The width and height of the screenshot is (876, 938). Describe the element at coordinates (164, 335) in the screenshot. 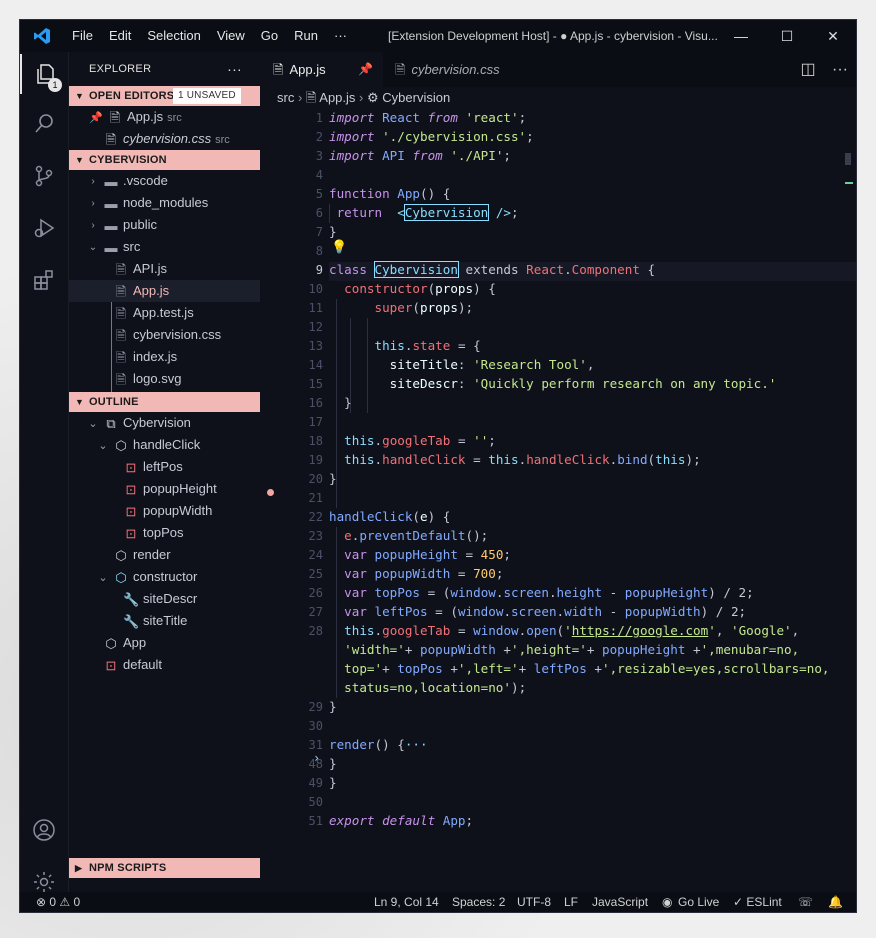

I see `file-item: 🗎 cybervision.css` at that location.